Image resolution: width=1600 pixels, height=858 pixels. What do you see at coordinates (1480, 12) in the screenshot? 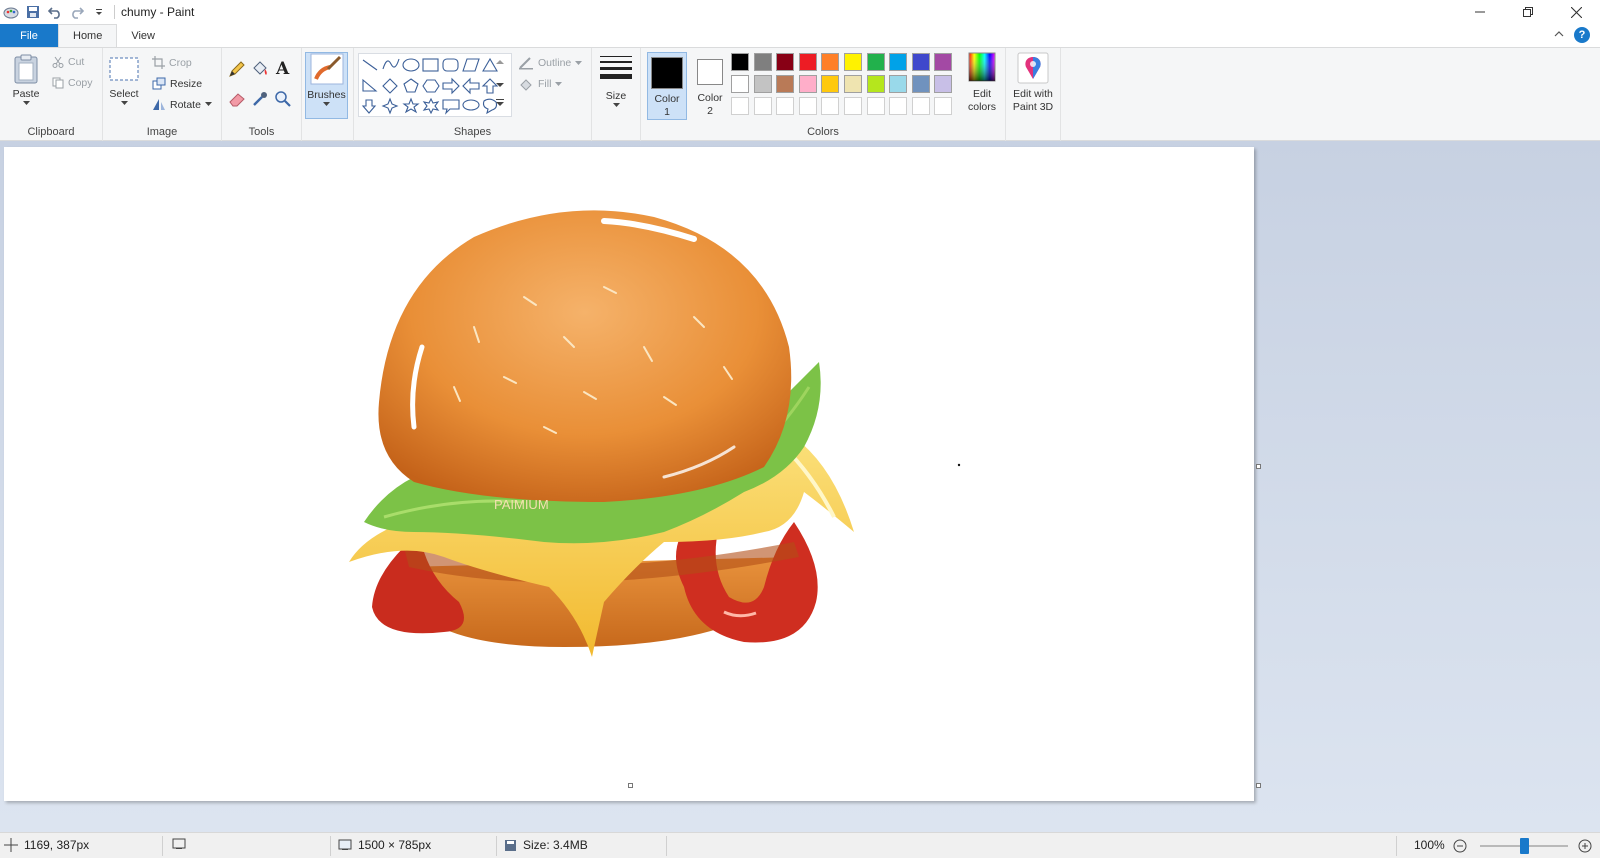
I see `minimize-button` at bounding box center [1480, 12].